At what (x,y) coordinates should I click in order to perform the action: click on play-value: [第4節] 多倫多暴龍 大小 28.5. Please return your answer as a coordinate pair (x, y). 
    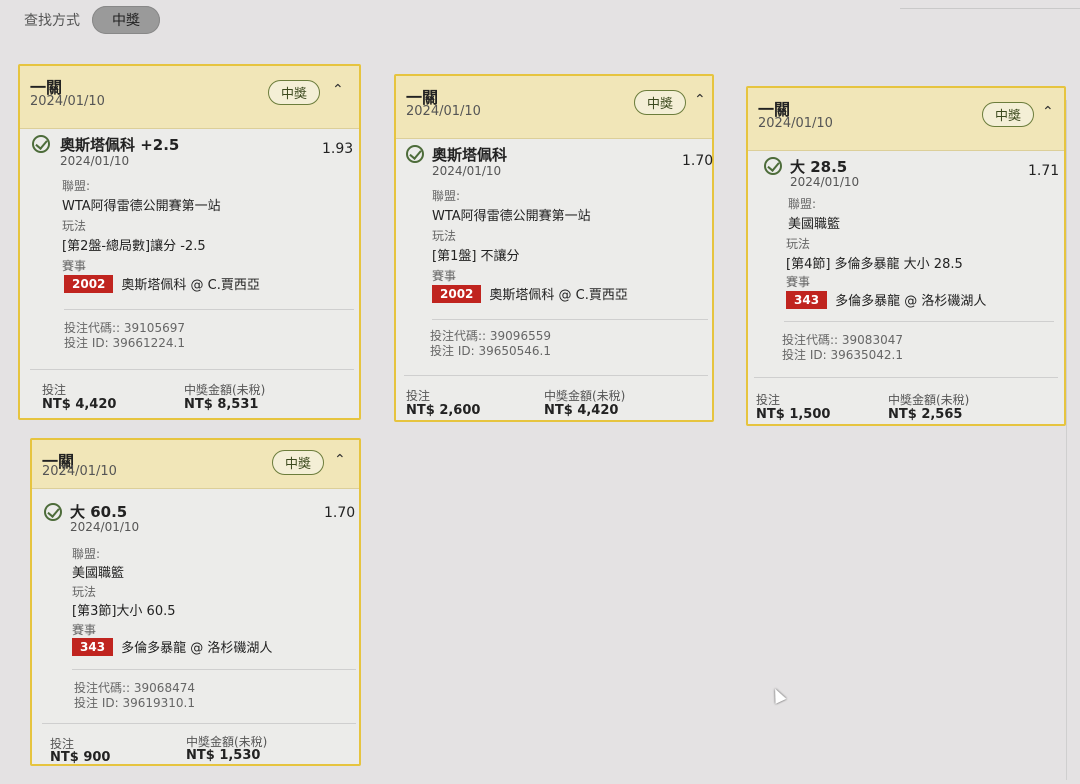
    Looking at the image, I should click on (874, 264).